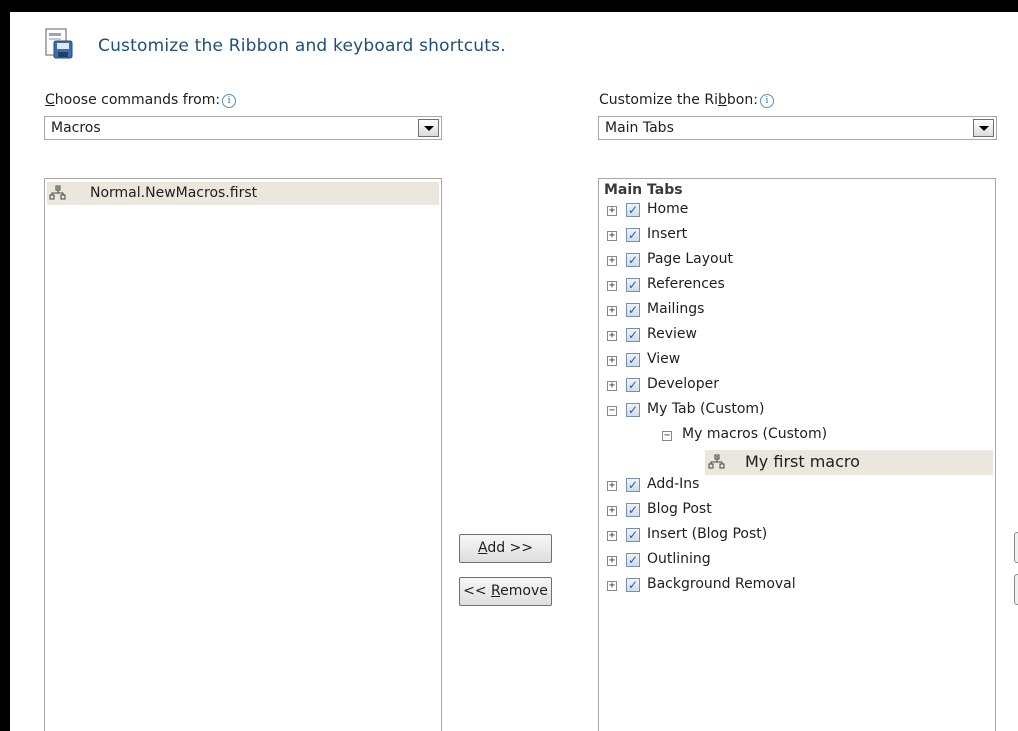  I want to click on tree-item-label: Insert (Blog Post), so click(707, 534).